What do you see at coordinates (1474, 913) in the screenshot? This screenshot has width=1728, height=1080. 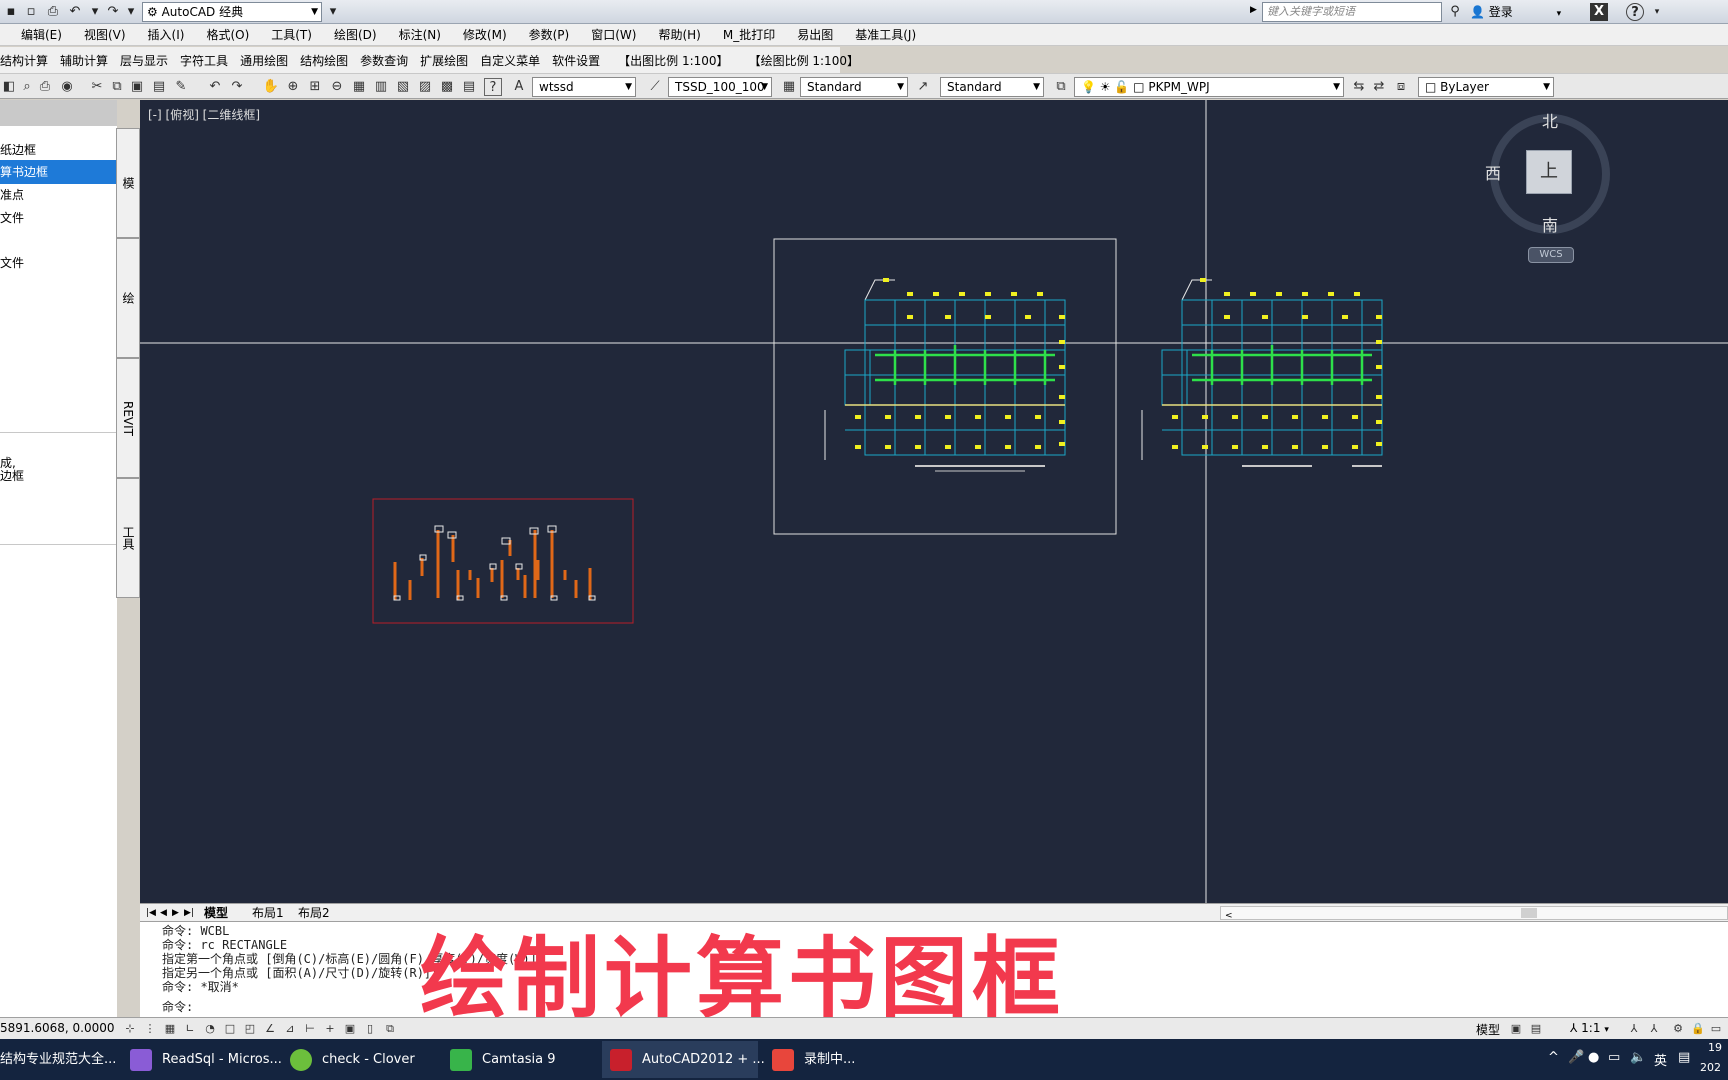 I see `horizontal-scrollbar: <` at bounding box center [1474, 913].